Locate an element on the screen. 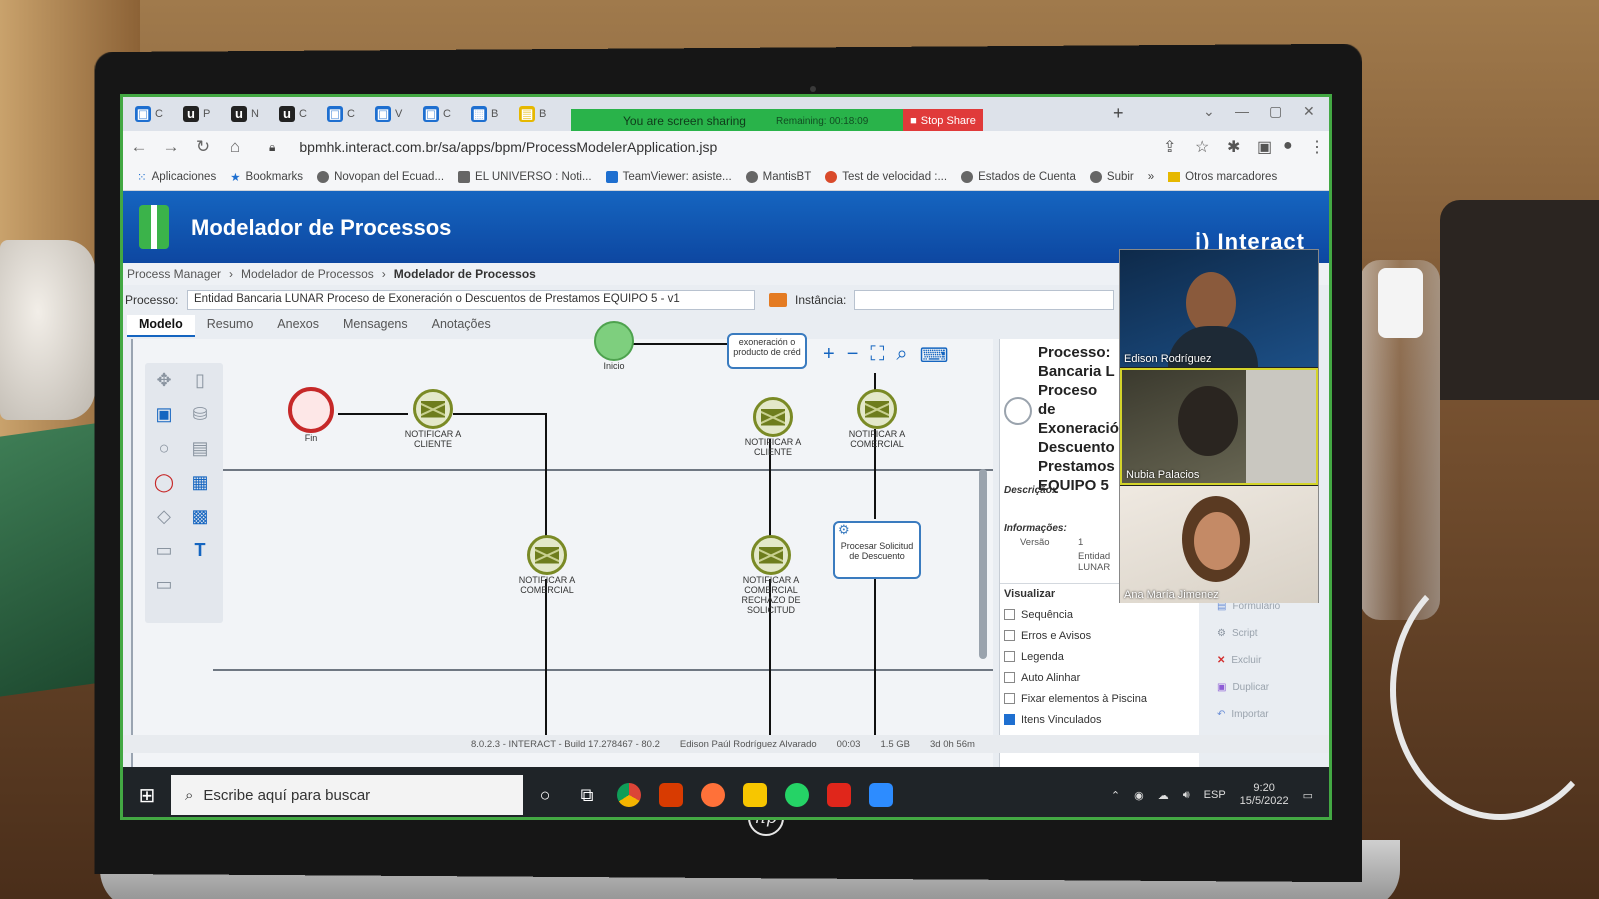 This screenshot has height=899, width=1599. bookmark-item: Estados de Cuenta is located at coordinates (1018, 176).